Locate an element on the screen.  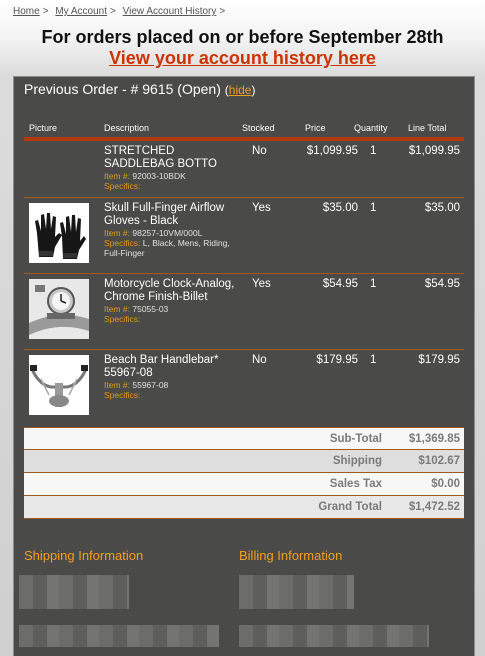
account-history-link: View your account history here is located at coordinates (242, 58).